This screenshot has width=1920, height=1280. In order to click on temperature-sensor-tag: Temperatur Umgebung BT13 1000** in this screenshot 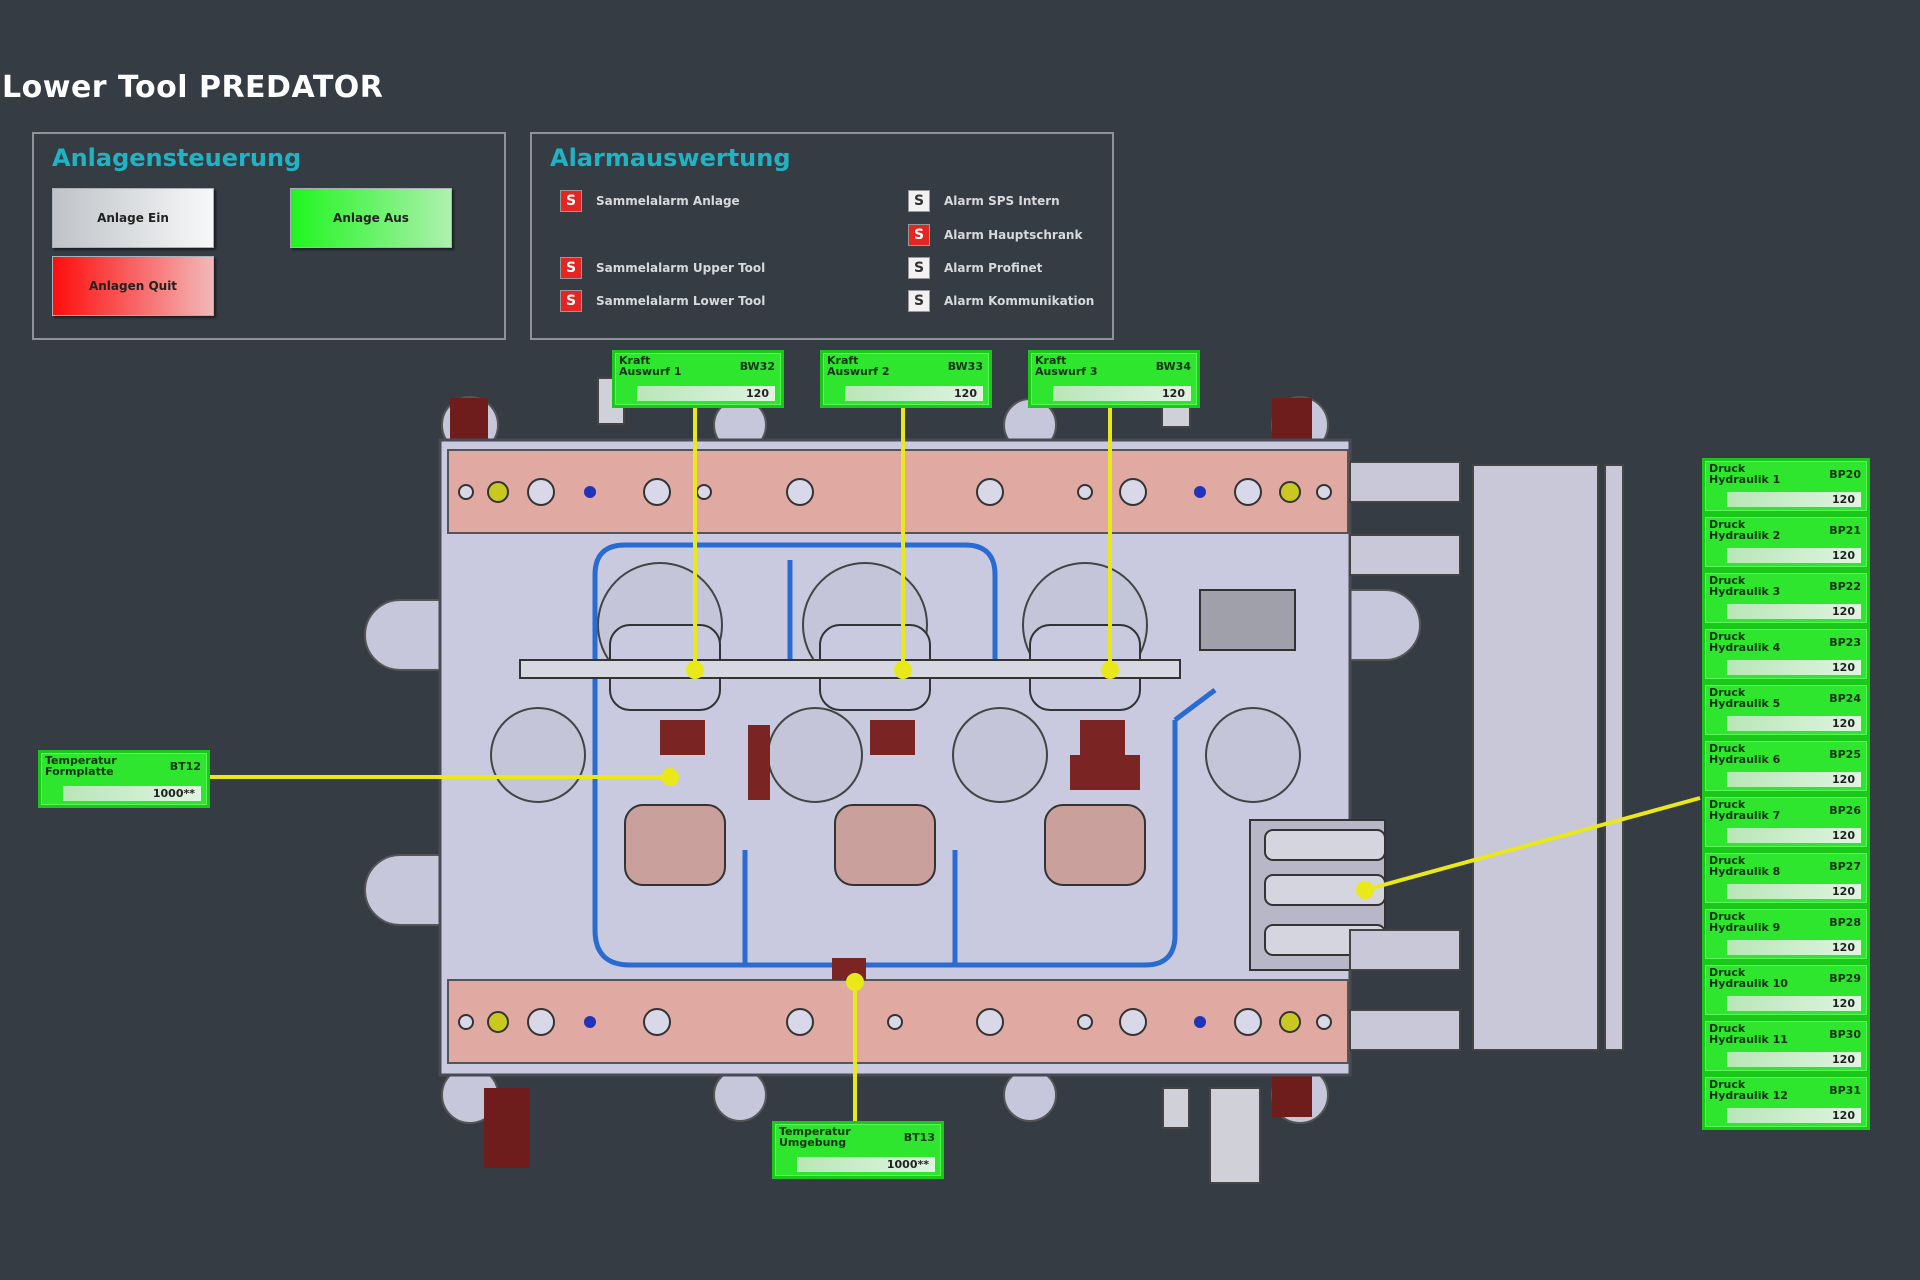, I will do `click(858, 1150)`.